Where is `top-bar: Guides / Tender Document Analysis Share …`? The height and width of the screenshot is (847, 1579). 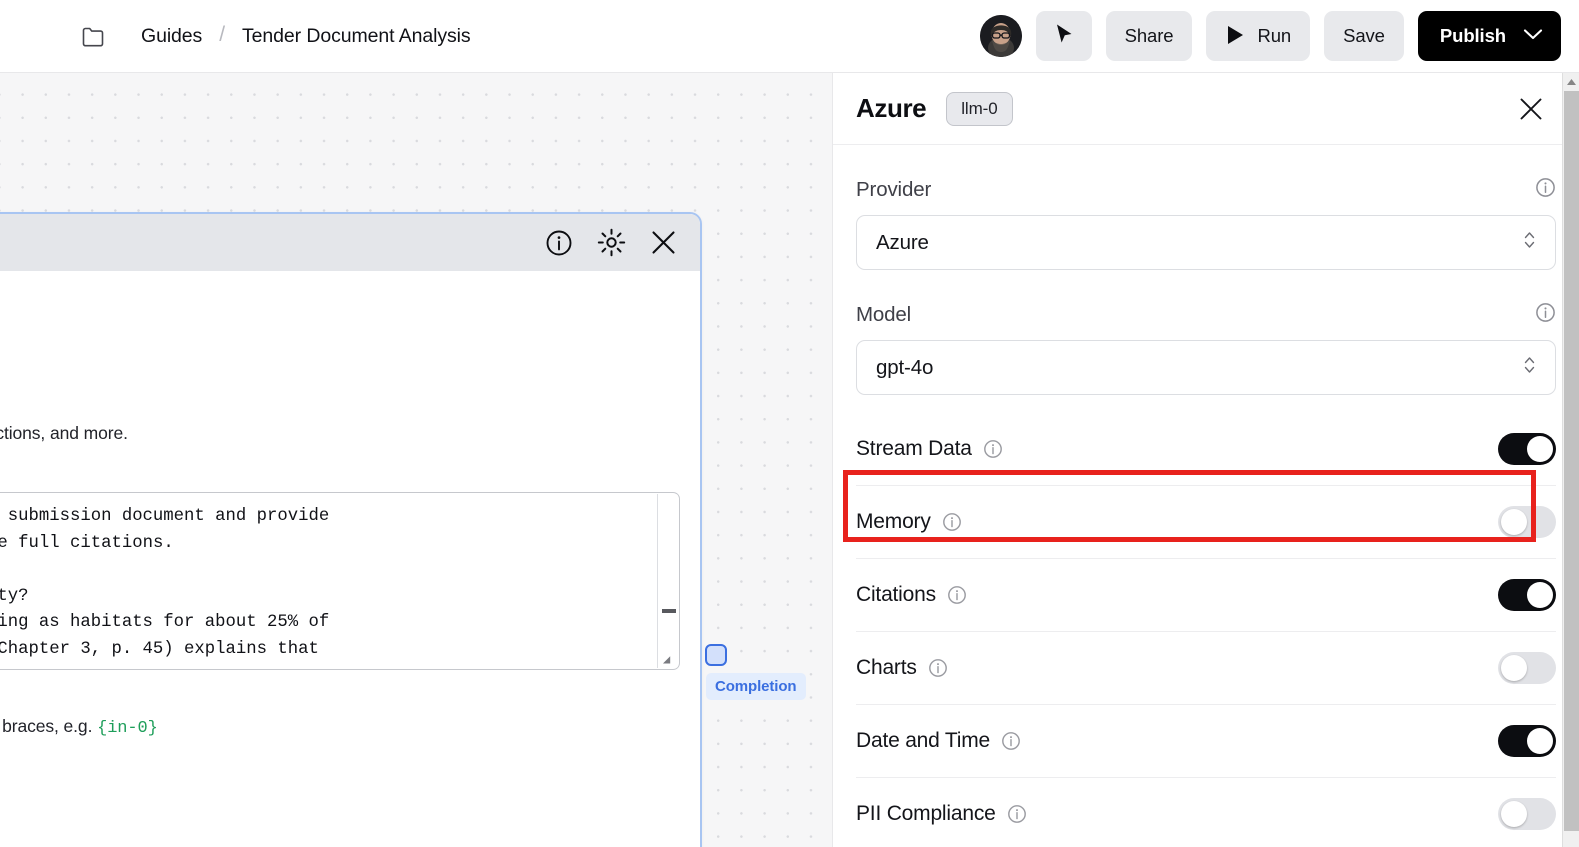
top-bar: Guides / Tender Document Analysis Share … is located at coordinates (789, 36).